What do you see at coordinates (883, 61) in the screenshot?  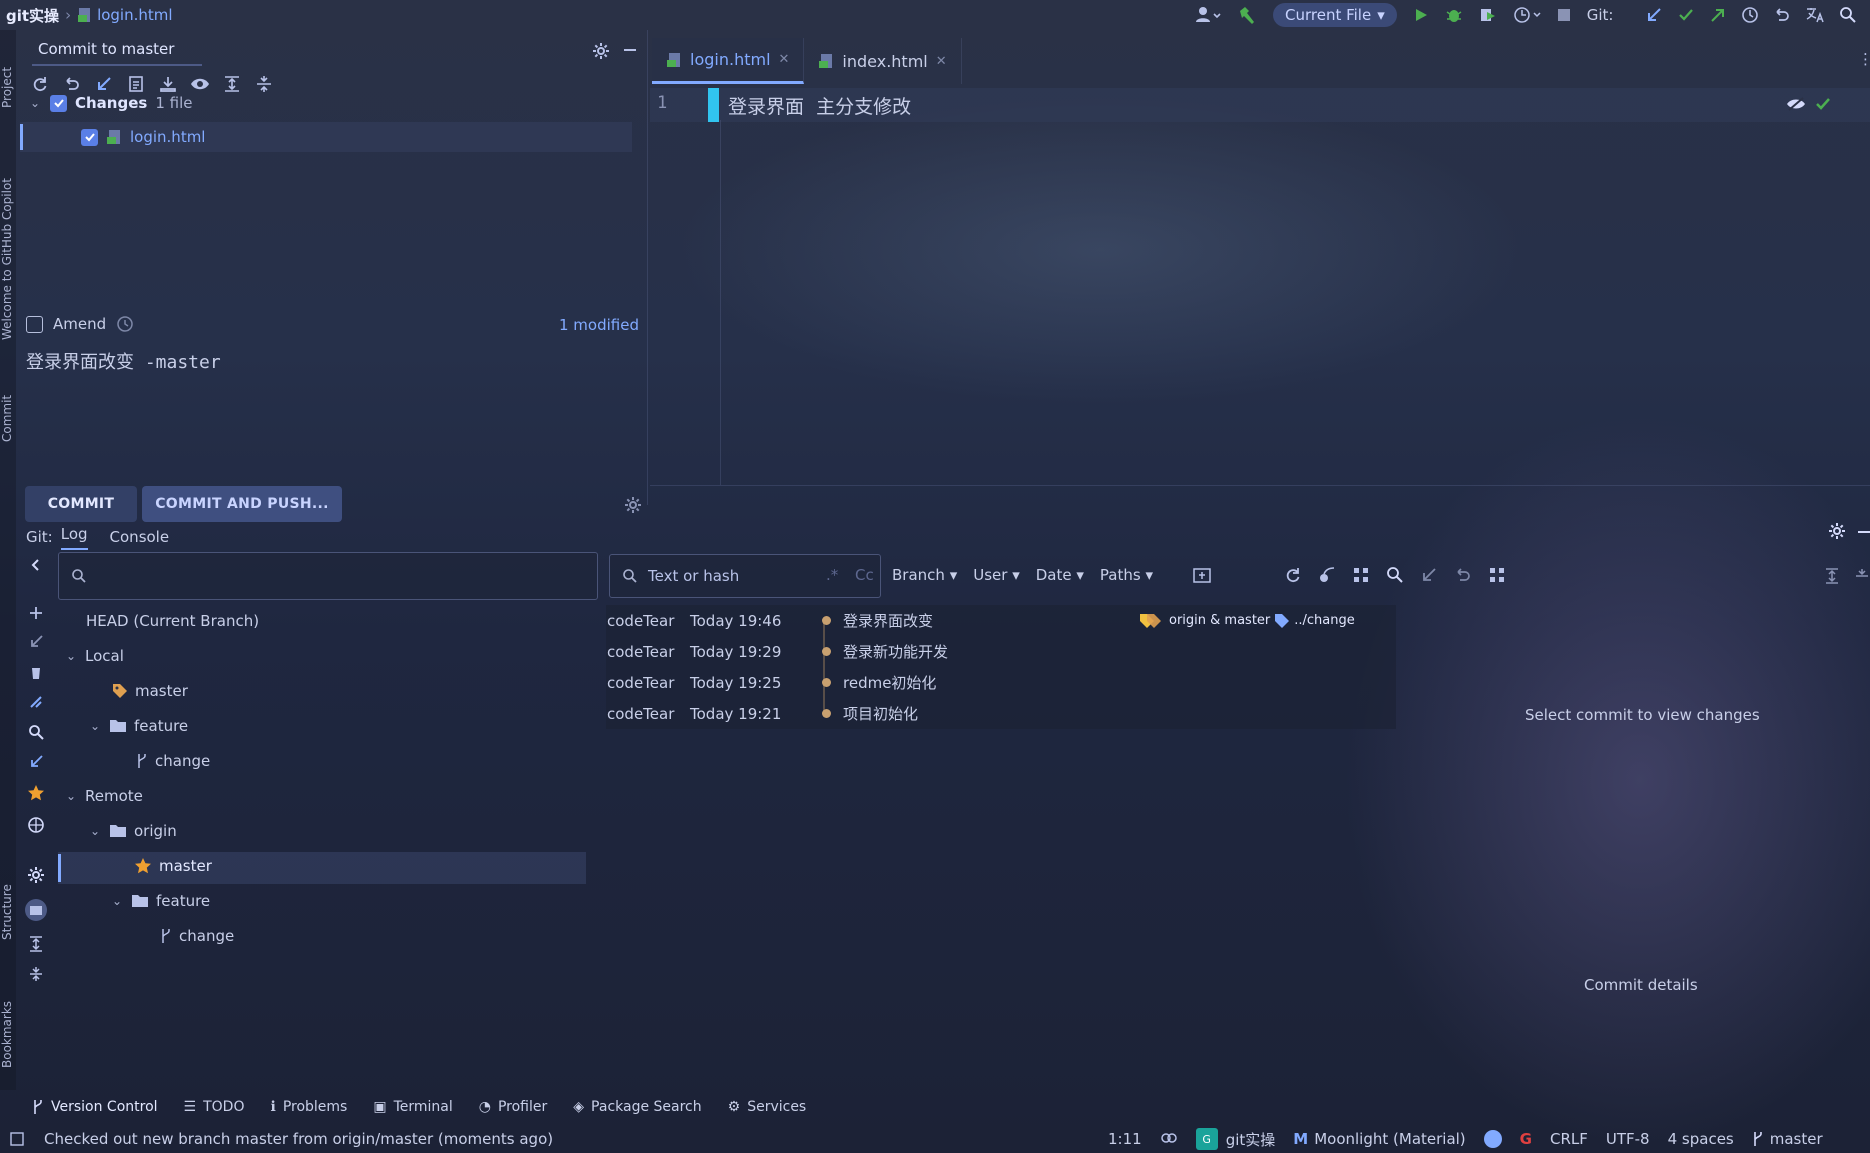 I see `tab-index-html: index.html ✕` at bounding box center [883, 61].